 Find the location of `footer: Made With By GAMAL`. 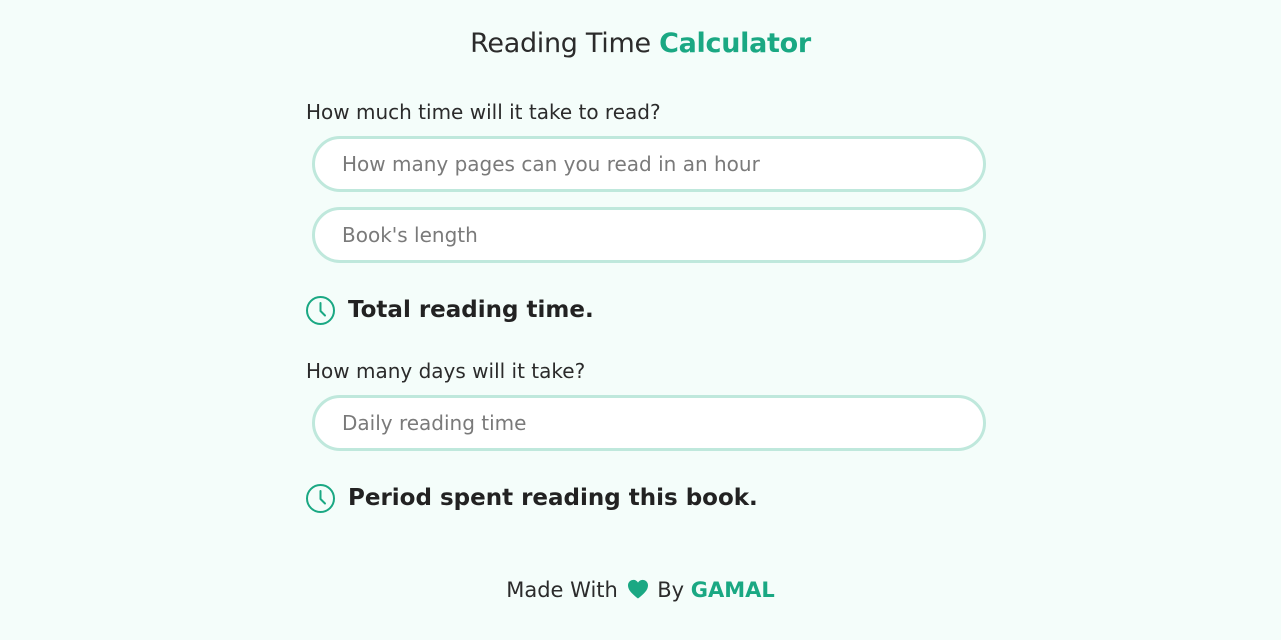

footer: Made With By GAMAL is located at coordinates (640, 590).